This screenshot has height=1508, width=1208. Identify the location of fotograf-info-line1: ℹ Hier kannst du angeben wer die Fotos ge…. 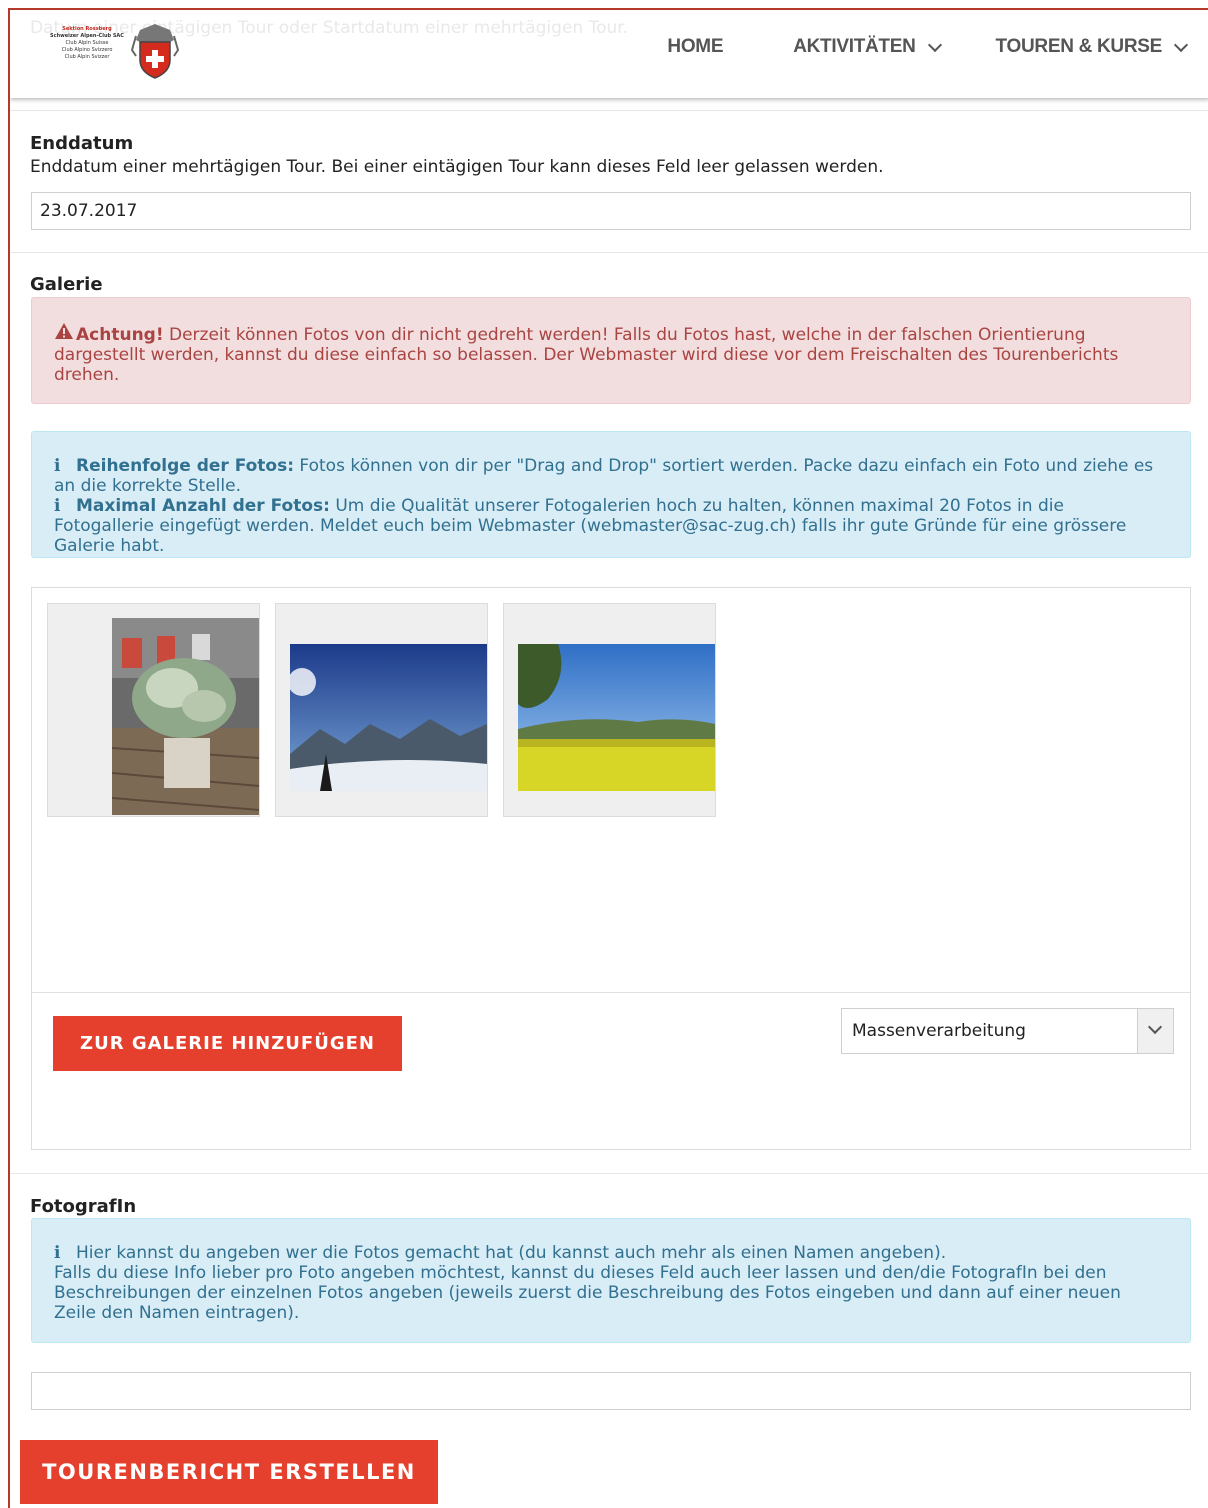
(611, 1253).